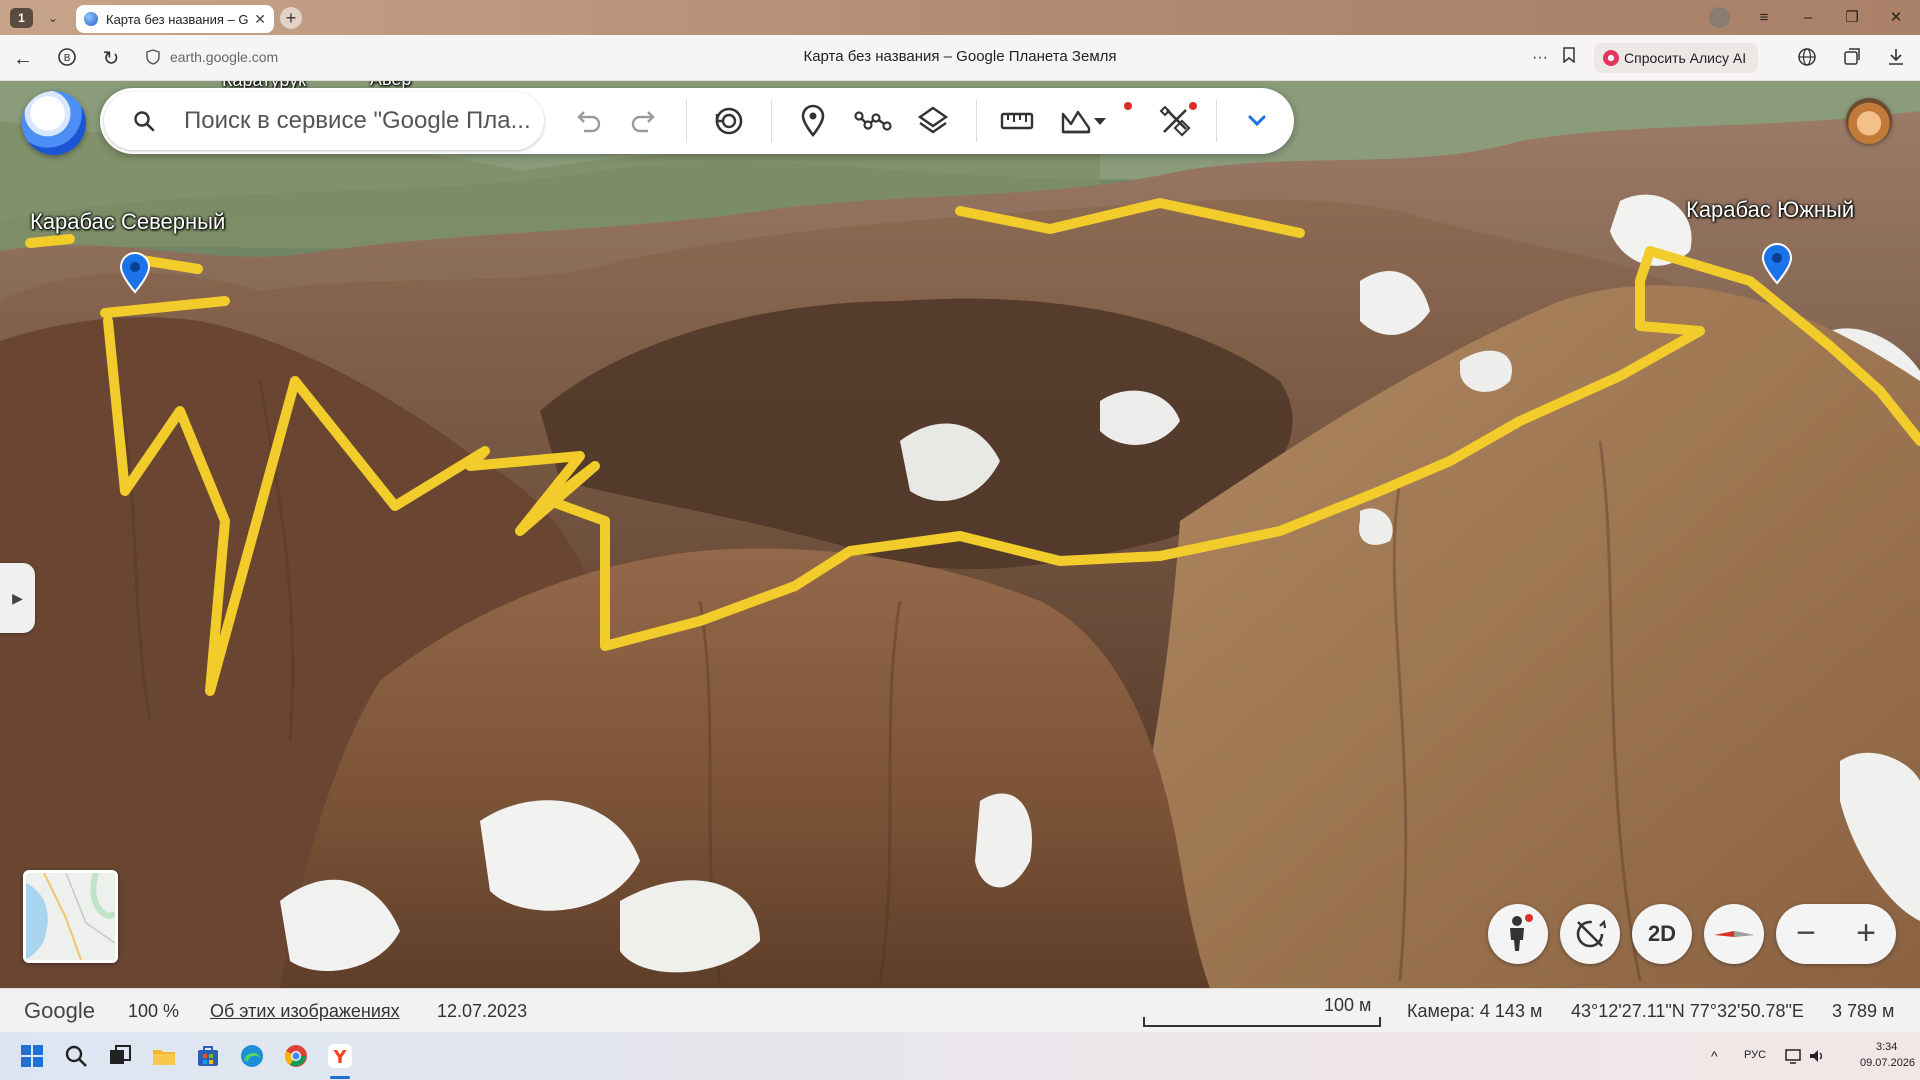 The image size is (1920, 1080). I want to click on svg-text: B, so click(67, 58).